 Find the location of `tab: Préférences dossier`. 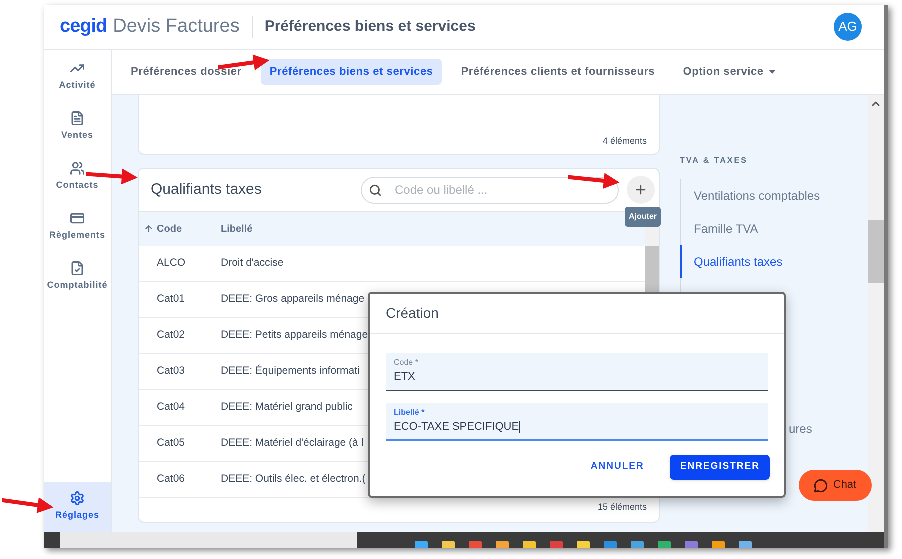

tab: Préférences dossier is located at coordinates (186, 72).